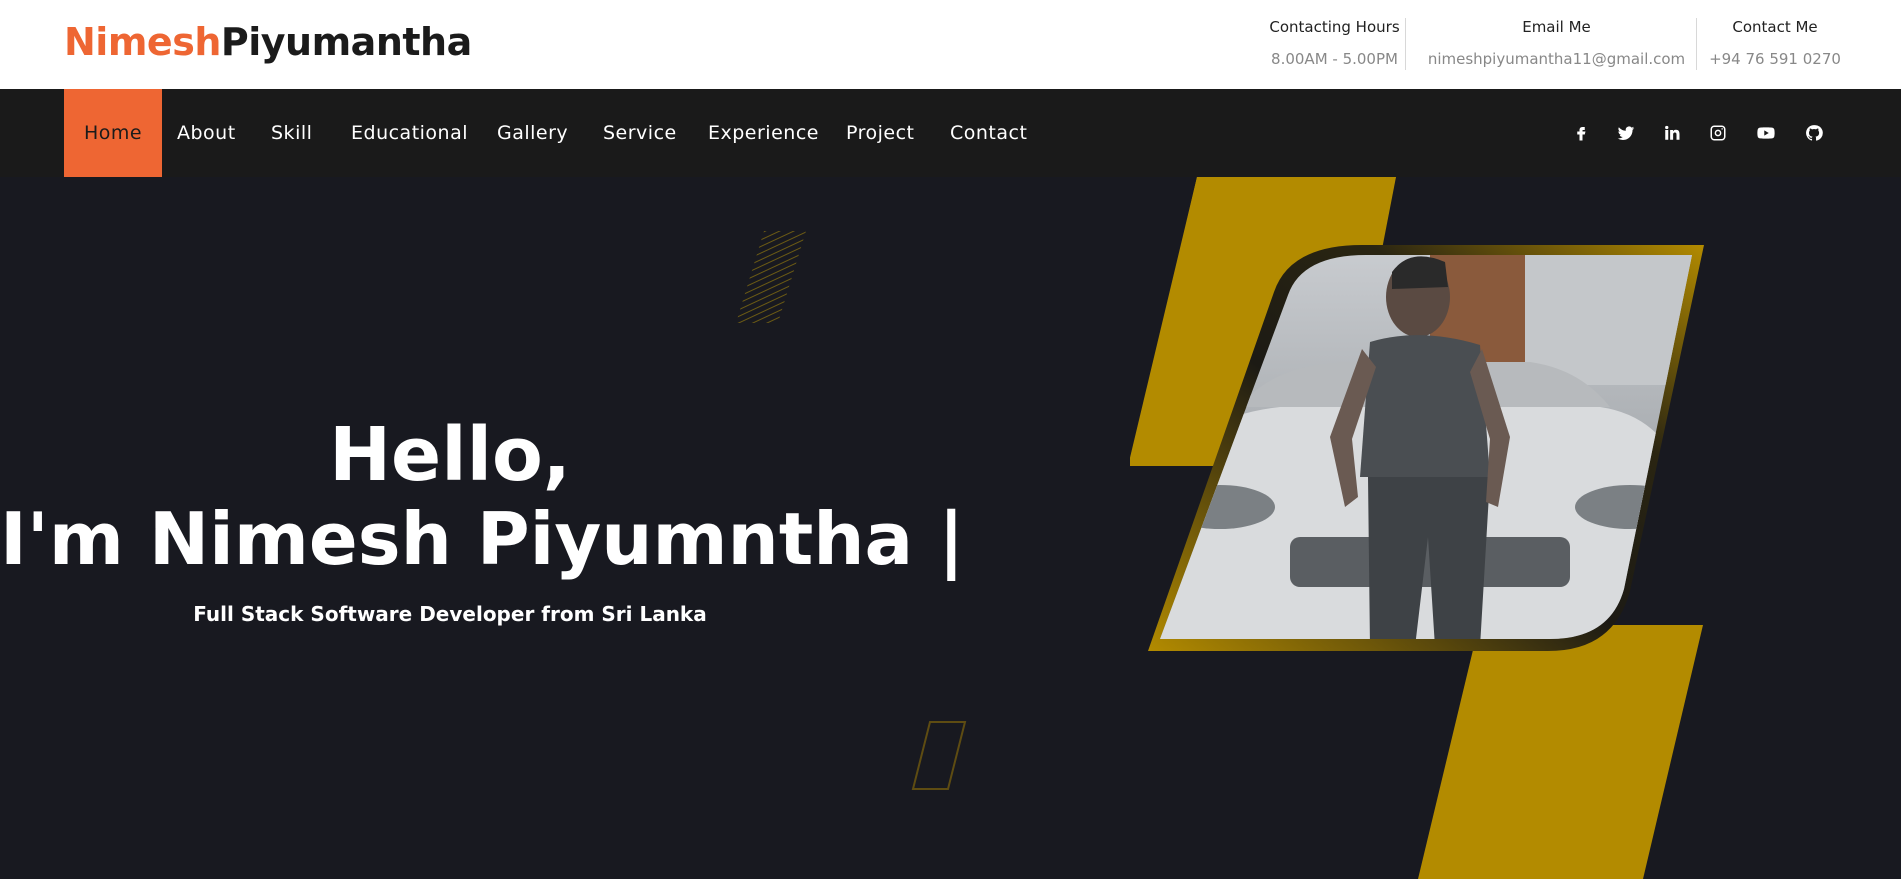  Describe the element at coordinates (1560, 752) in the screenshot. I see `gold-shape-bottom` at that location.